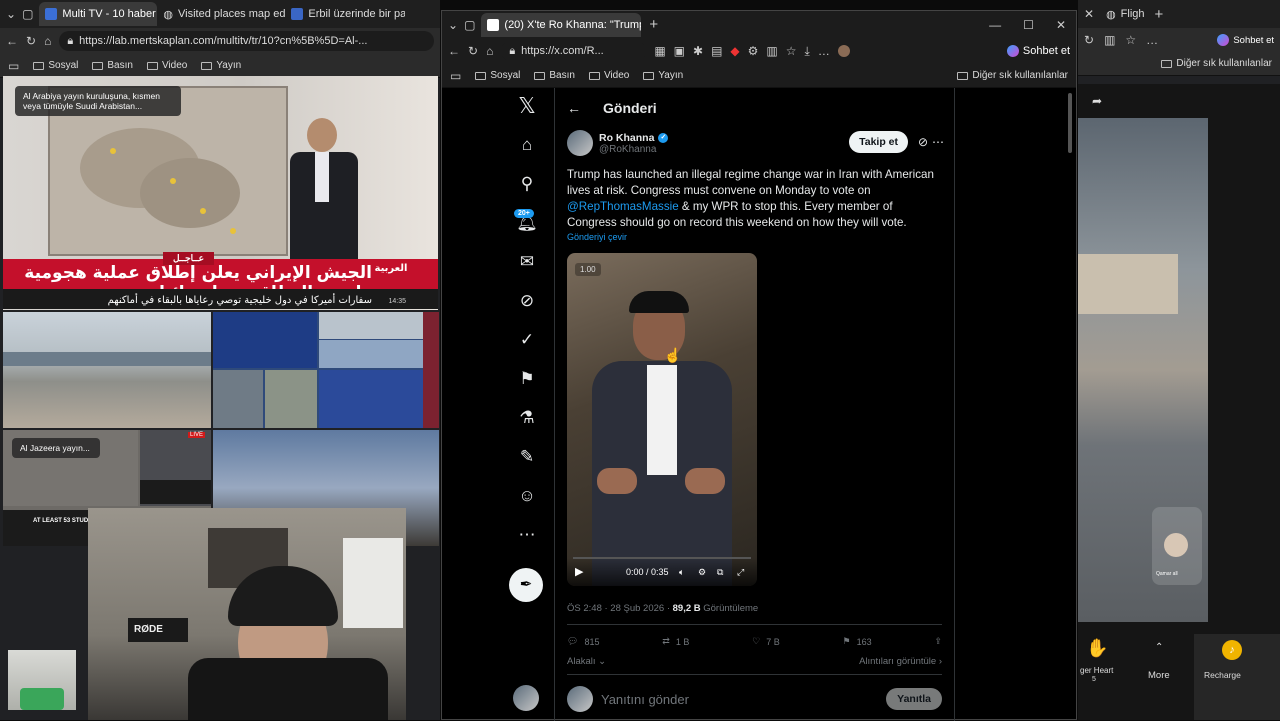 This screenshot has height=721, width=1280. I want to click on verified-icon: ✓, so click(527, 340).